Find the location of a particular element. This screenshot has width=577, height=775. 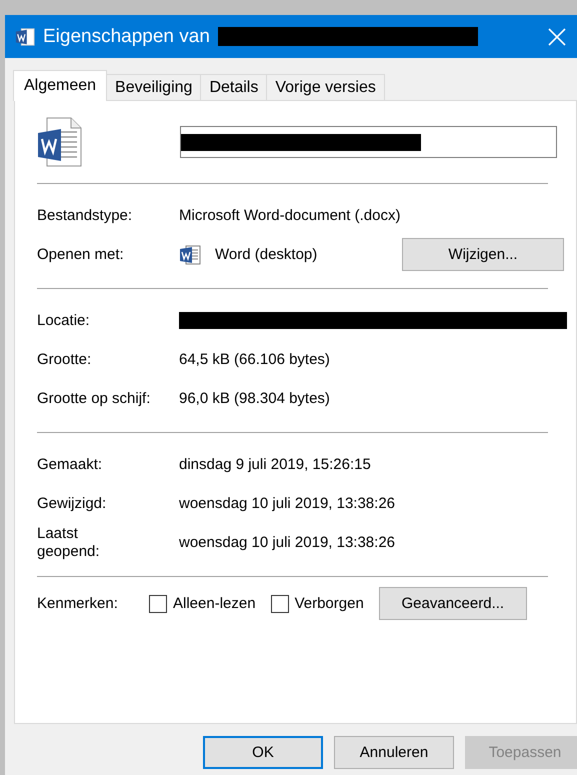

property-value: Word (desktop) is located at coordinates (266, 254).